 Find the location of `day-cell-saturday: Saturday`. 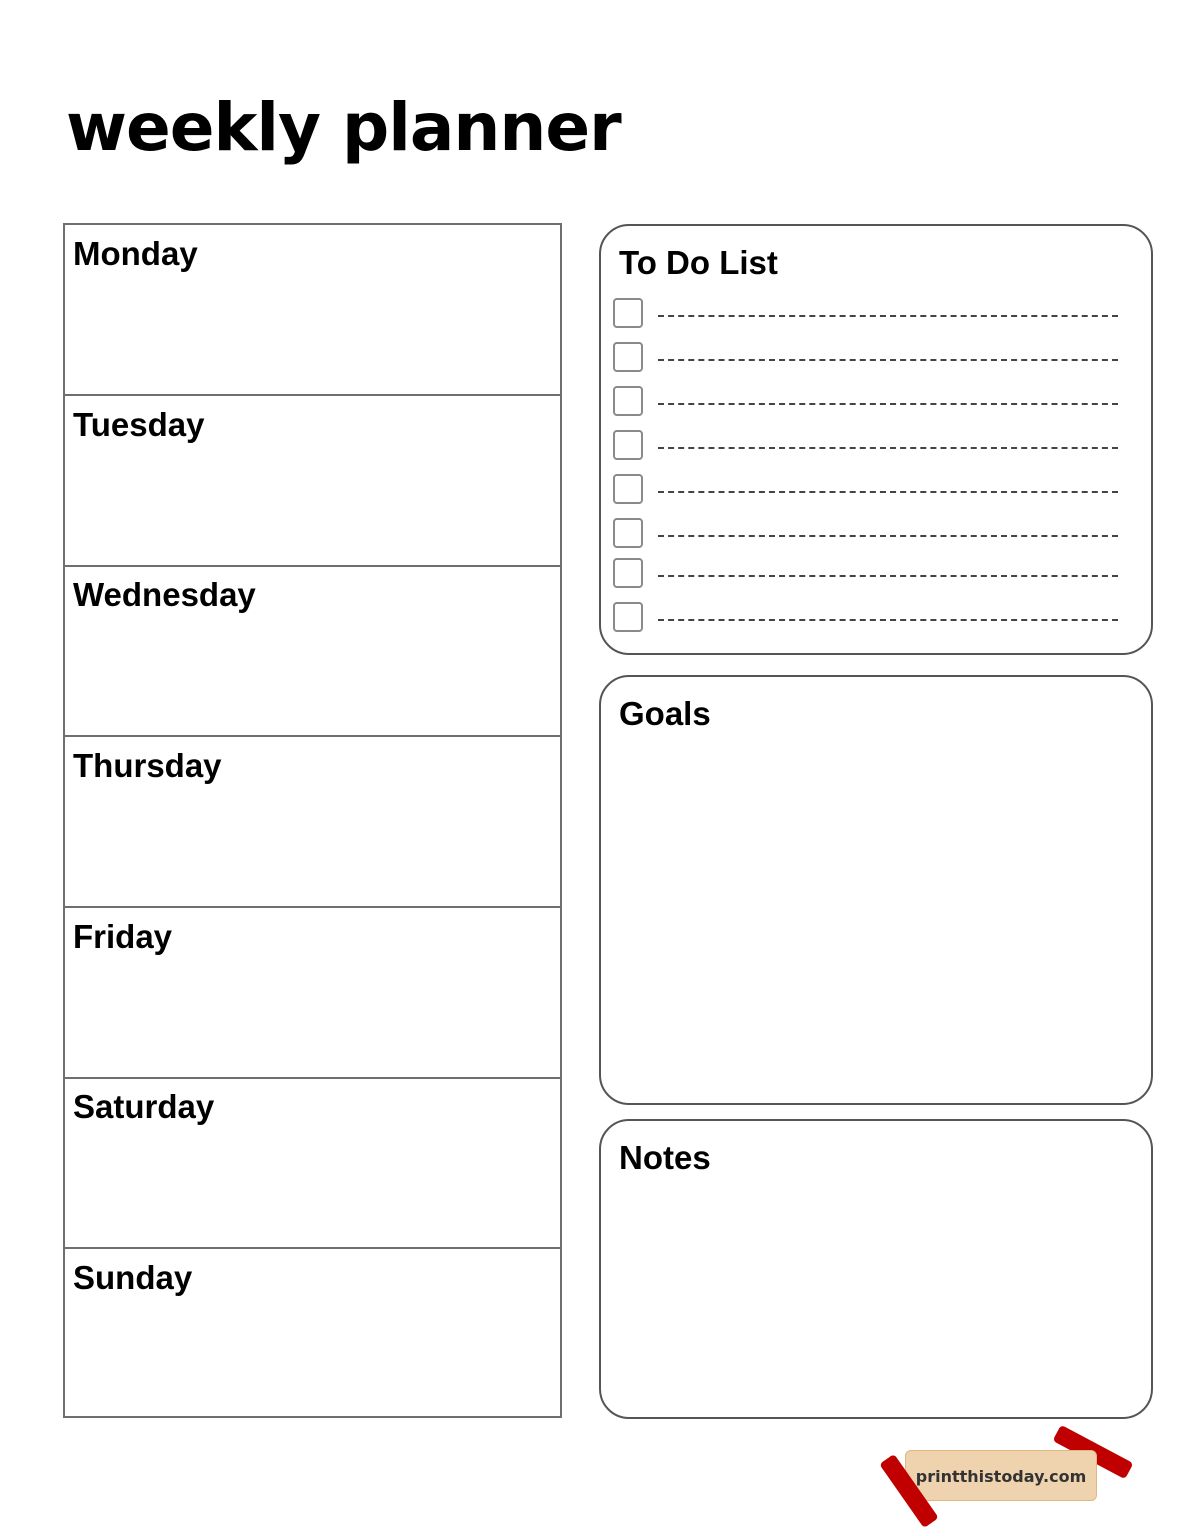

day-cell-saturday: Saturday is located at coordinates (312, 1163).